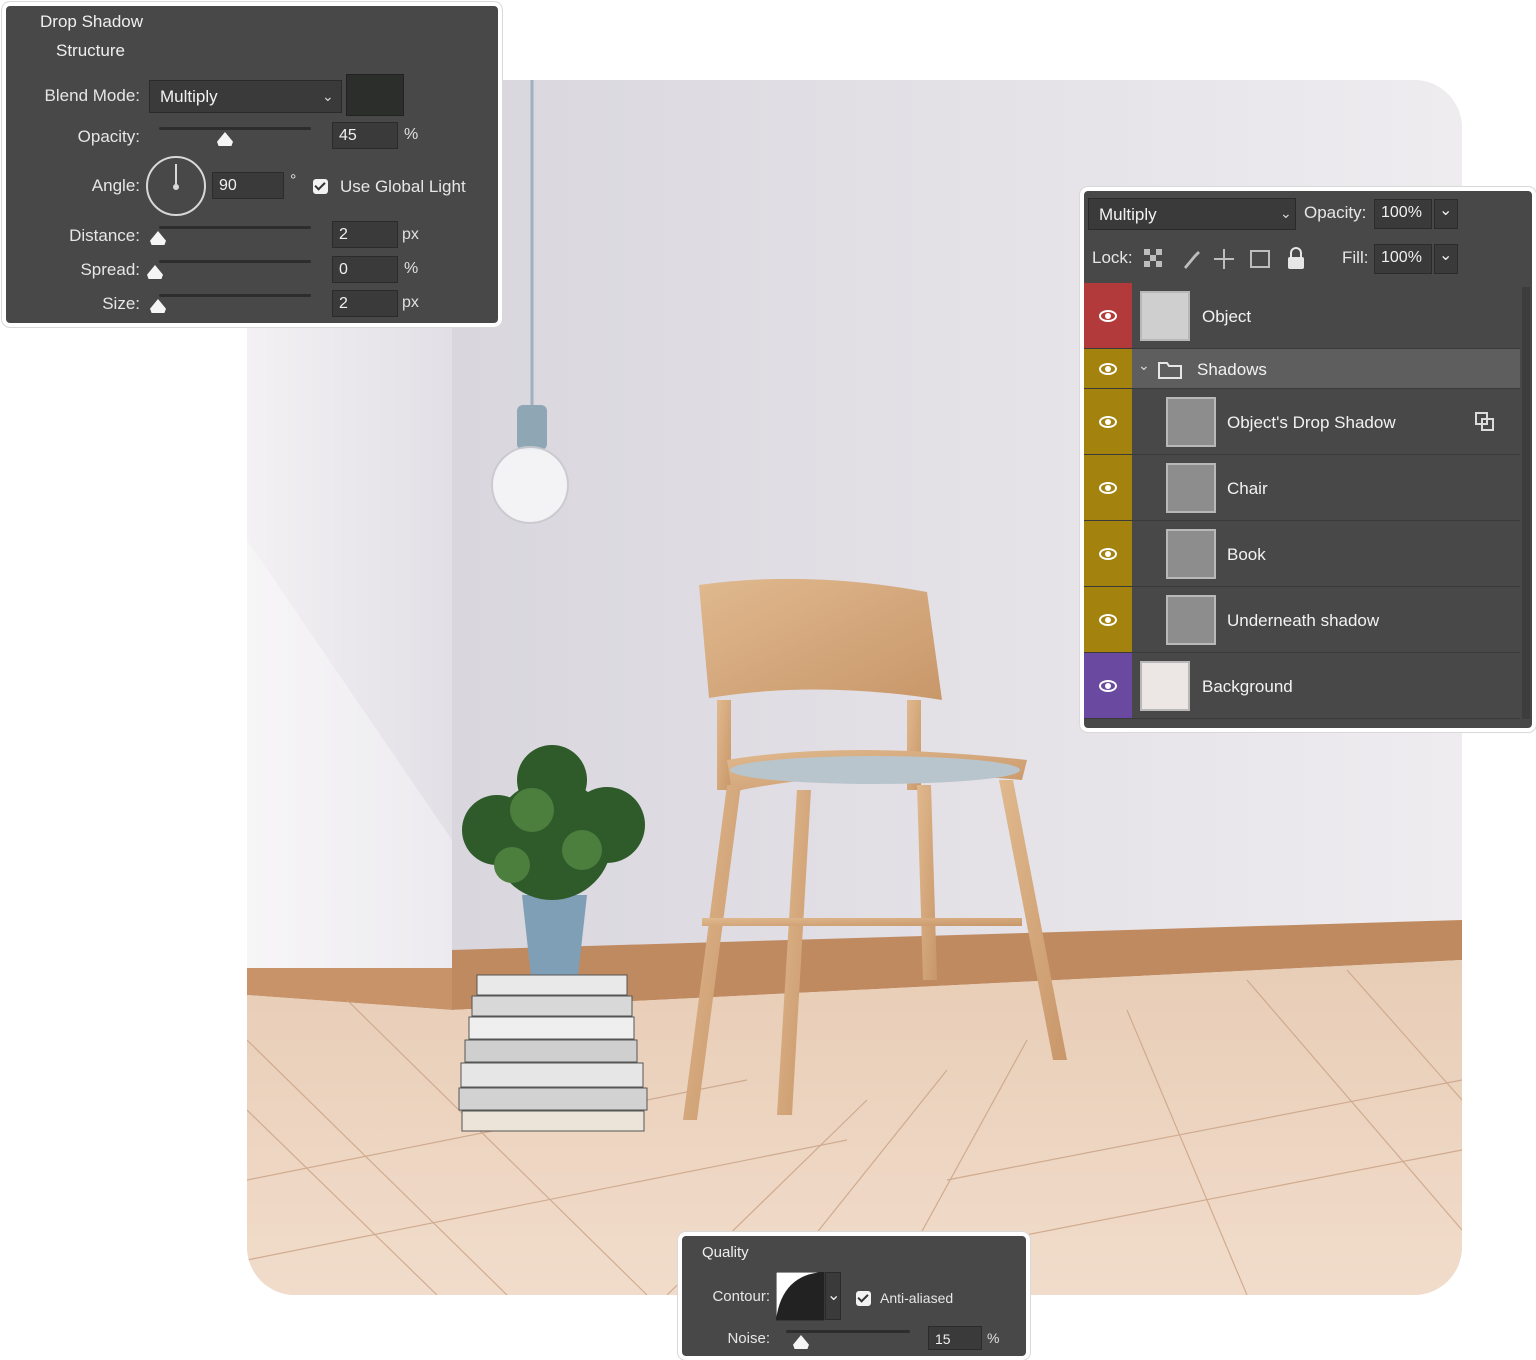 This screenshot has width=1536, height=1360. I want to click on layer-row-chair: Chair, so click(1302, 488).